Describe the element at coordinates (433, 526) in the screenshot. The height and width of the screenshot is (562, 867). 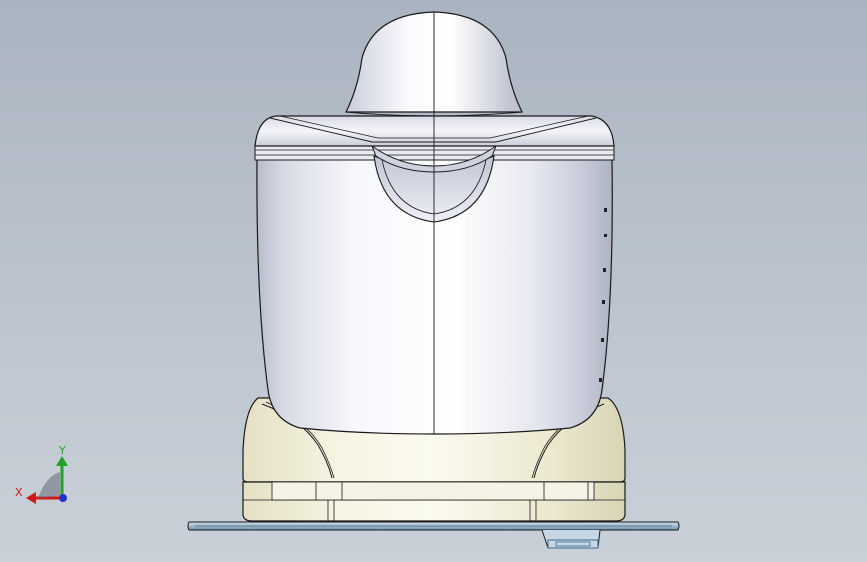
I see `base-plate` at that location.